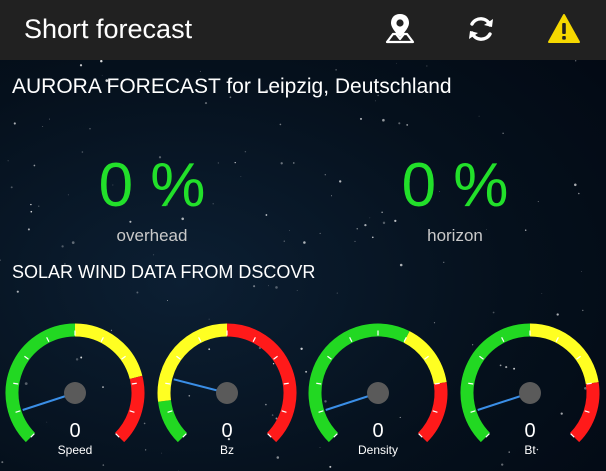  I want to click on bt-gauge-hub, so click(530, 393).